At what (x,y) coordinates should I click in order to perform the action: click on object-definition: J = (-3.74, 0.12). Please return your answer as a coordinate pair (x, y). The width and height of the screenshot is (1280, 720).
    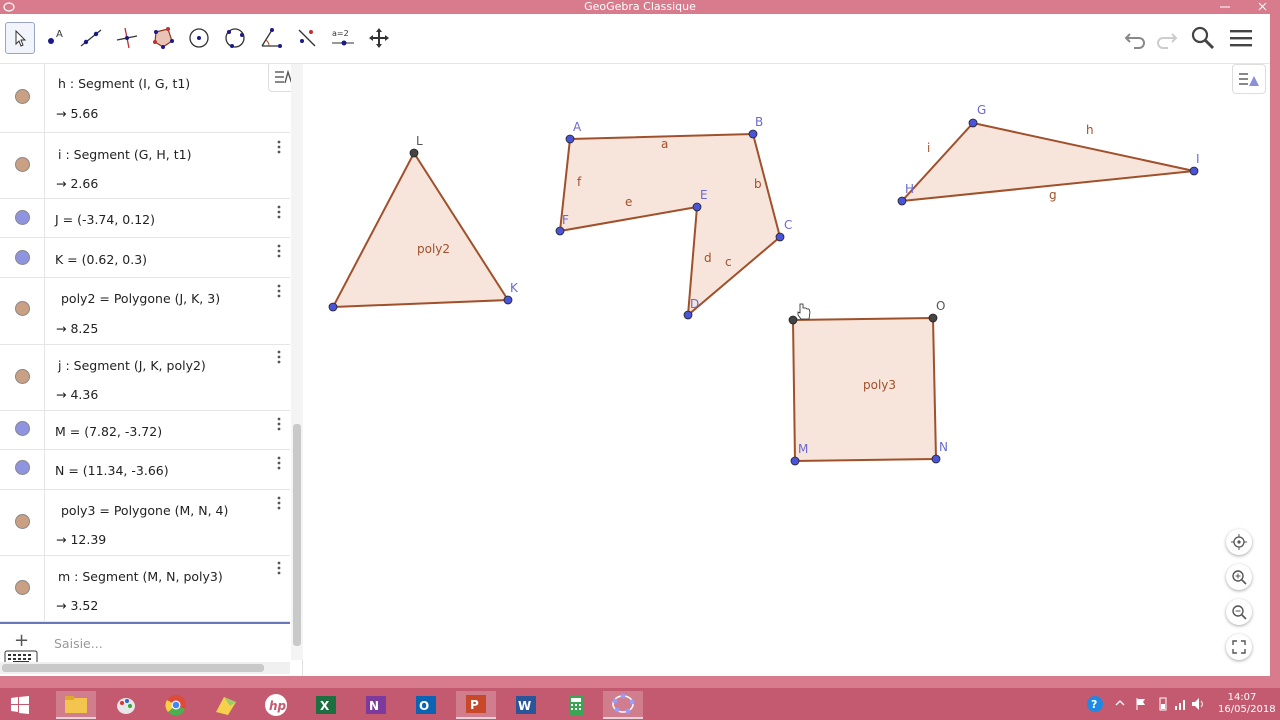
    Looking at the image, I should click on (105, 219).